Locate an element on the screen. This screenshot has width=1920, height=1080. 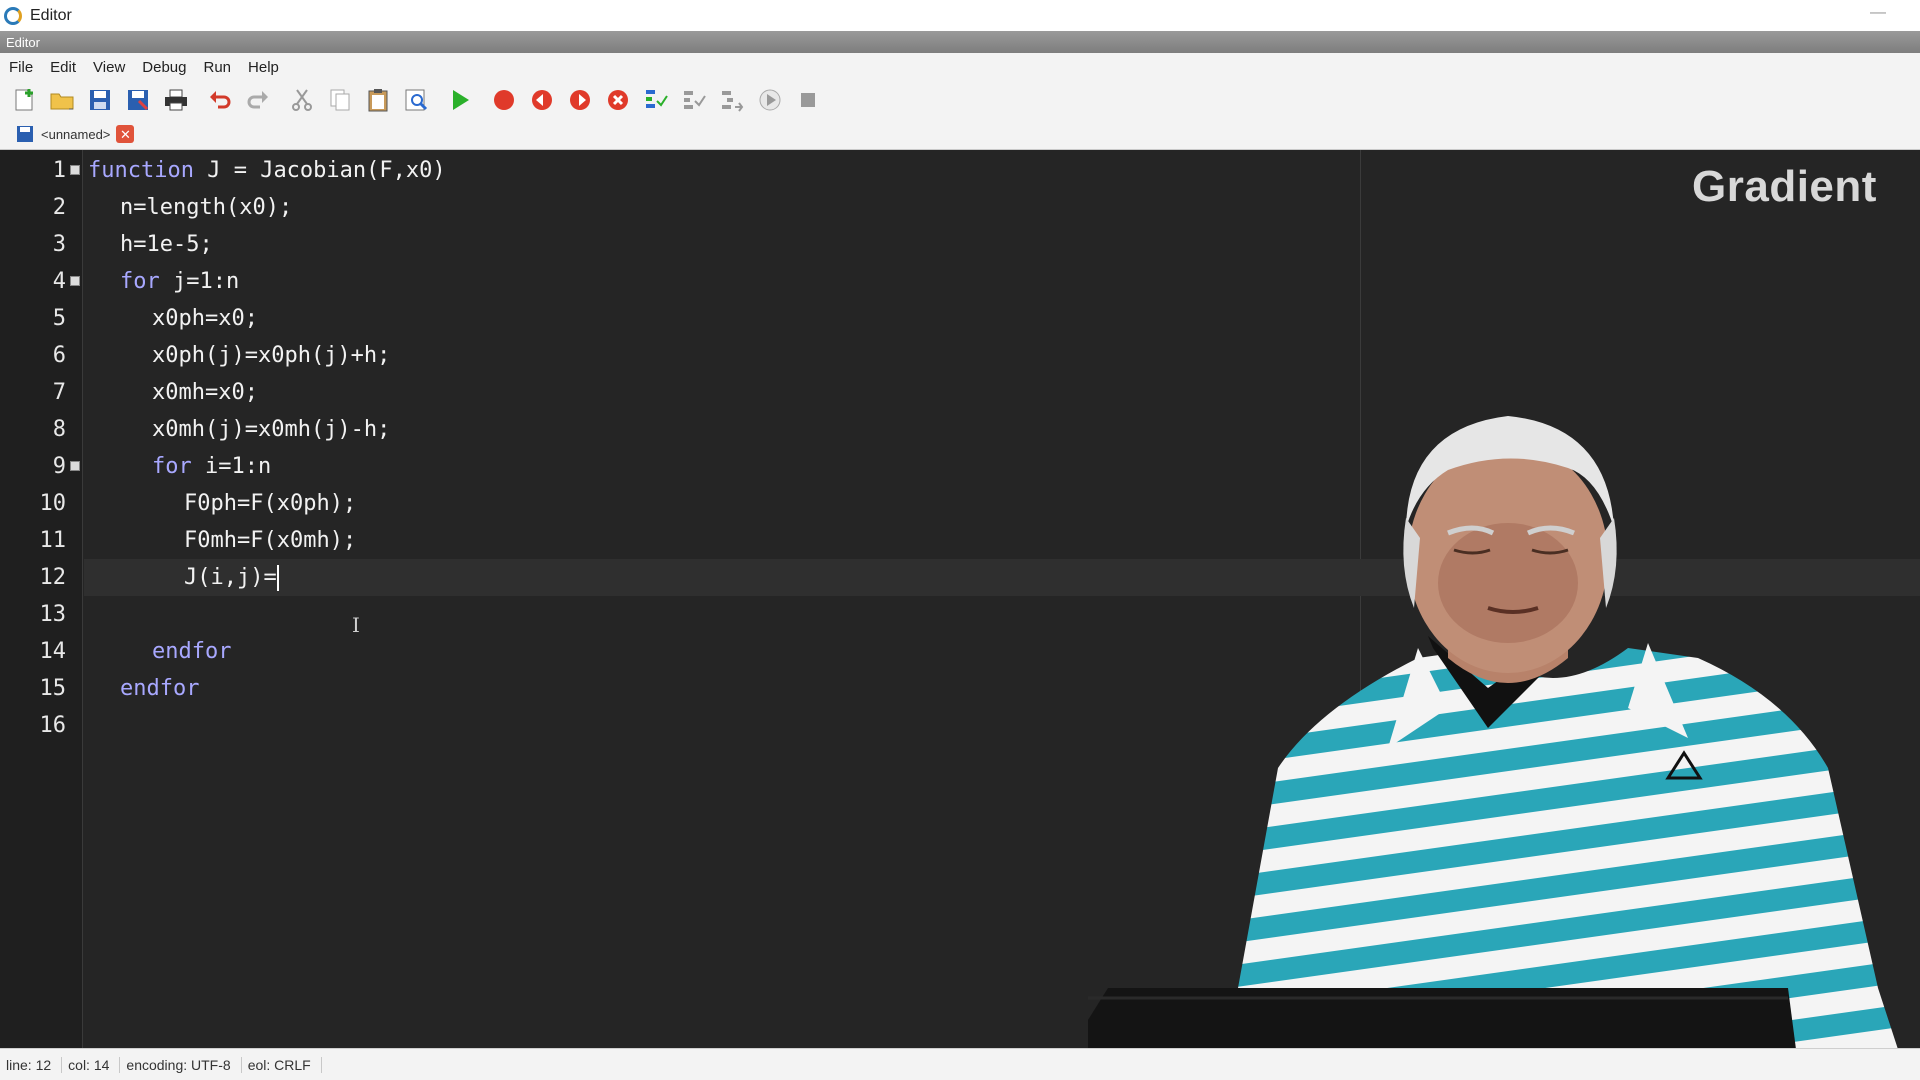
toggle-breakpoint-button is located at coordinates (504, 100).